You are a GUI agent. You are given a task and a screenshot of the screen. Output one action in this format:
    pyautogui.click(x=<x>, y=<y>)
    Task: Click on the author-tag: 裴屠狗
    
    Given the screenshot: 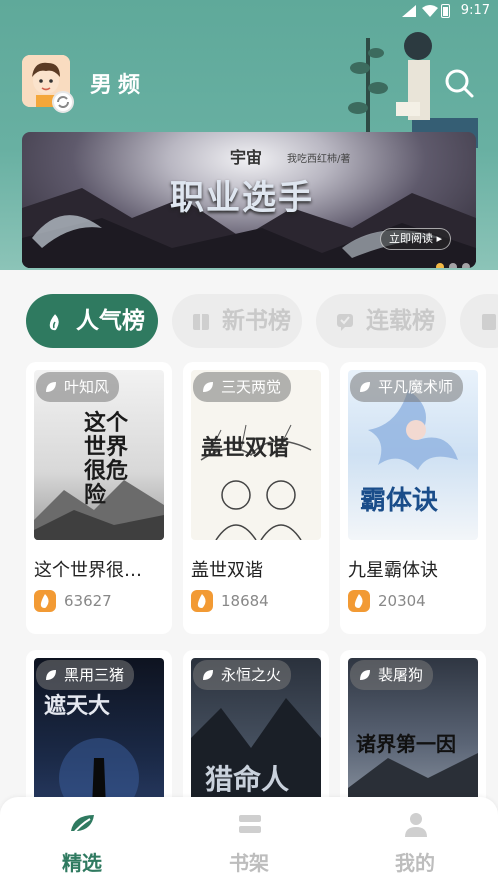 What is the action you would take?
    pyautogui.click(x=392, y=675)
    